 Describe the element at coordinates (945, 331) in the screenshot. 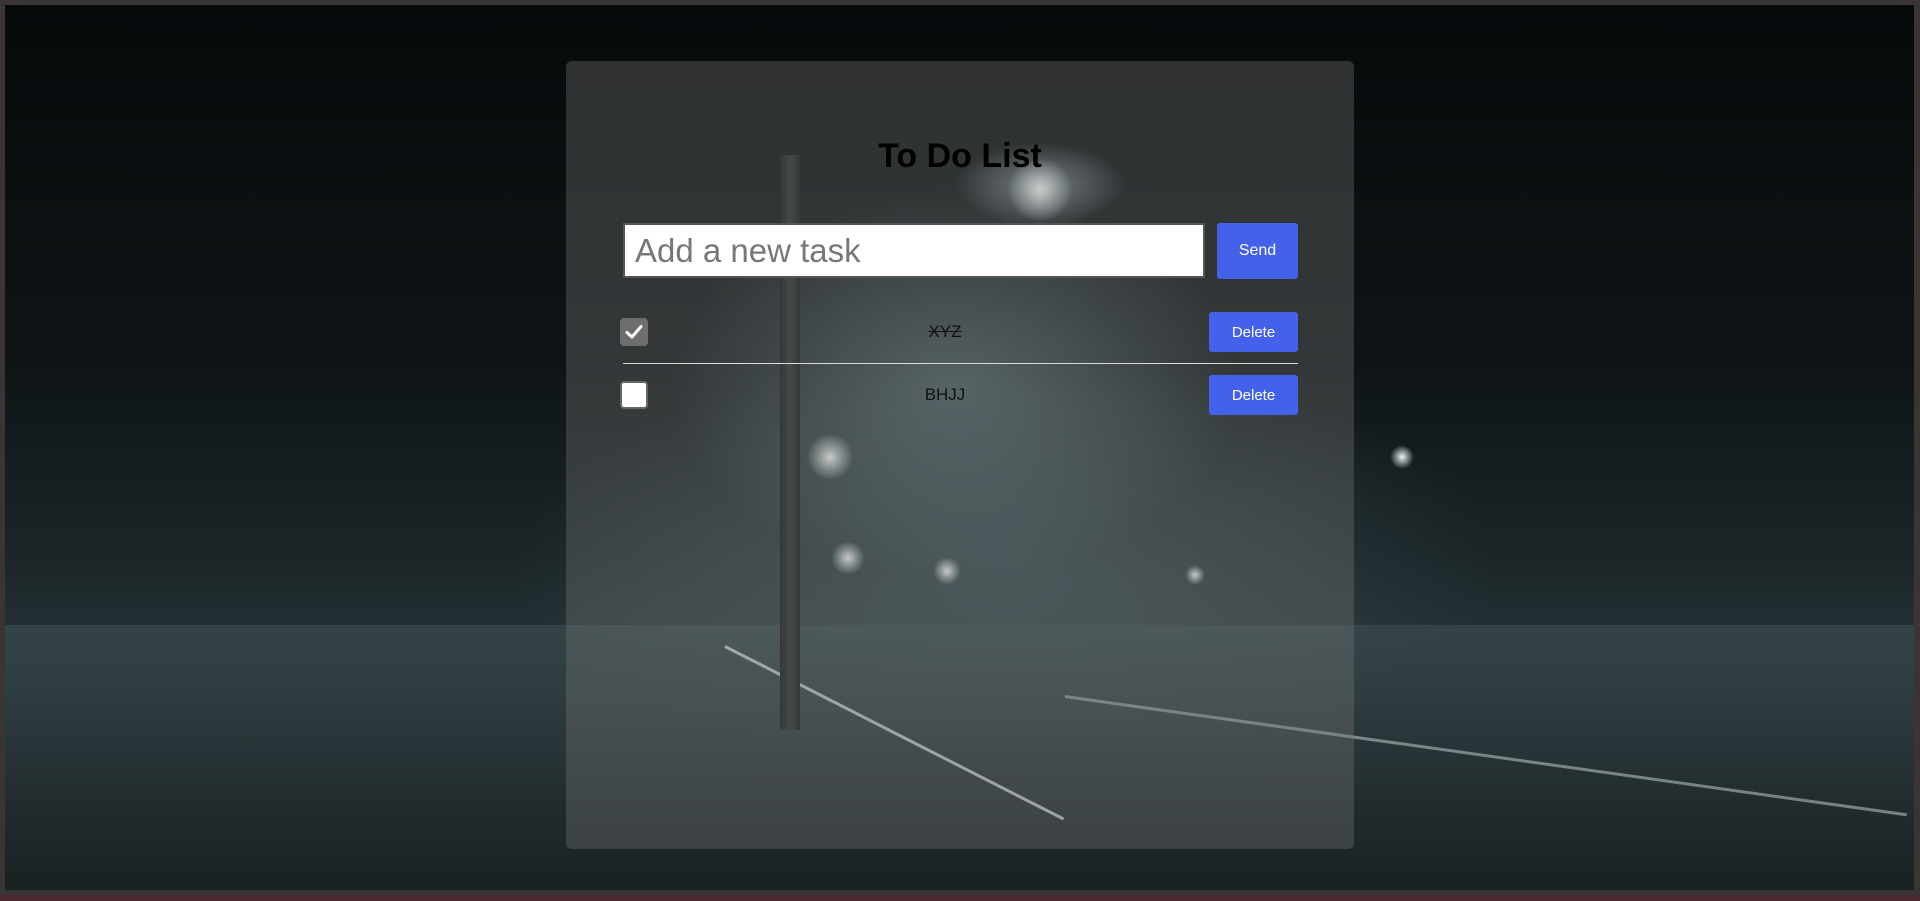

I see `task-text: XYZ` at that location.